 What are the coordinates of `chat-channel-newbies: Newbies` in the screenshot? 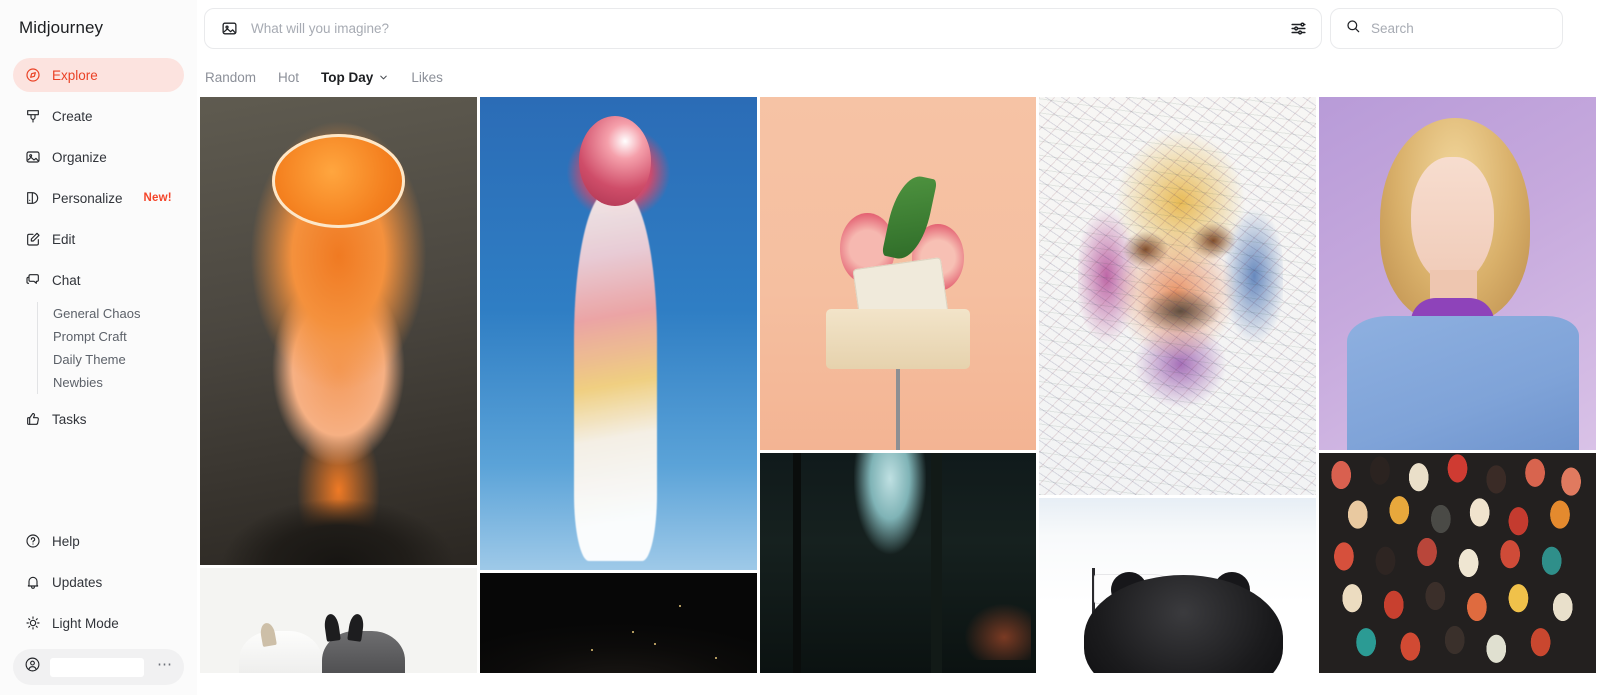 It's located at (118, 382).